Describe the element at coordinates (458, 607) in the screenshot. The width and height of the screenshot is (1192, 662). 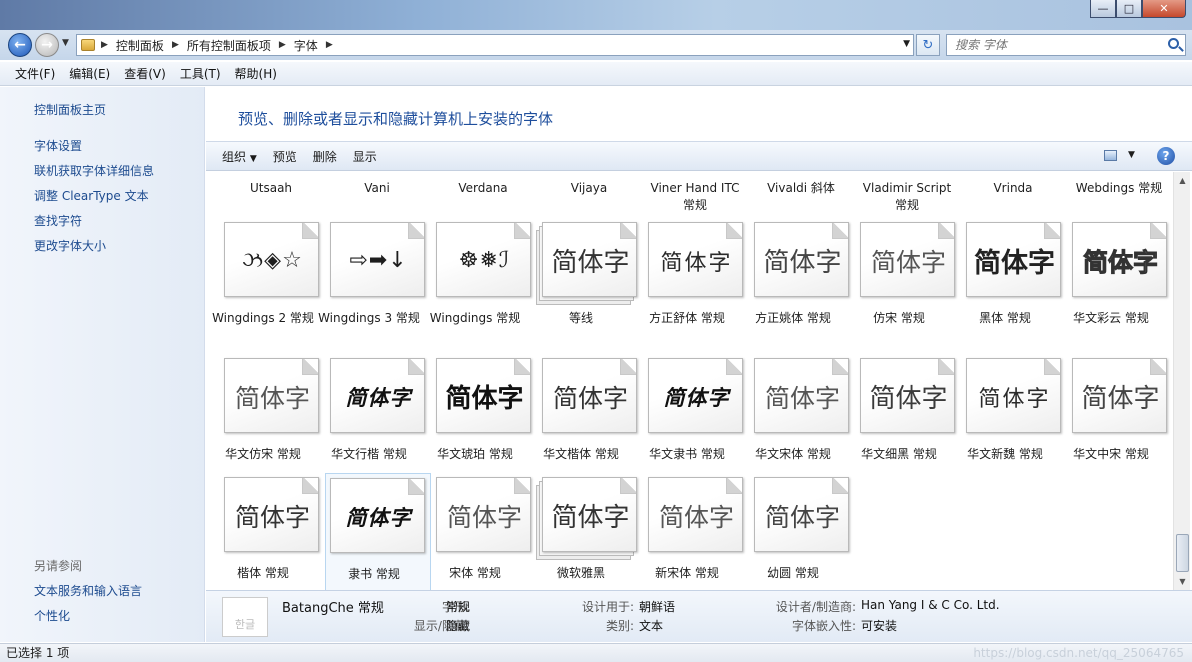
I see `style-value: 常规` at that location.